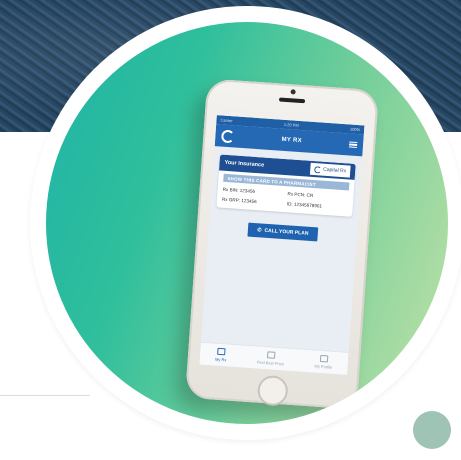 The height and width of the screenshot is (460, 461). What do you see at coordinates (220, 359) in the screenshot?
I see `tab-label: My Rx` at bounding box center [220, 359].